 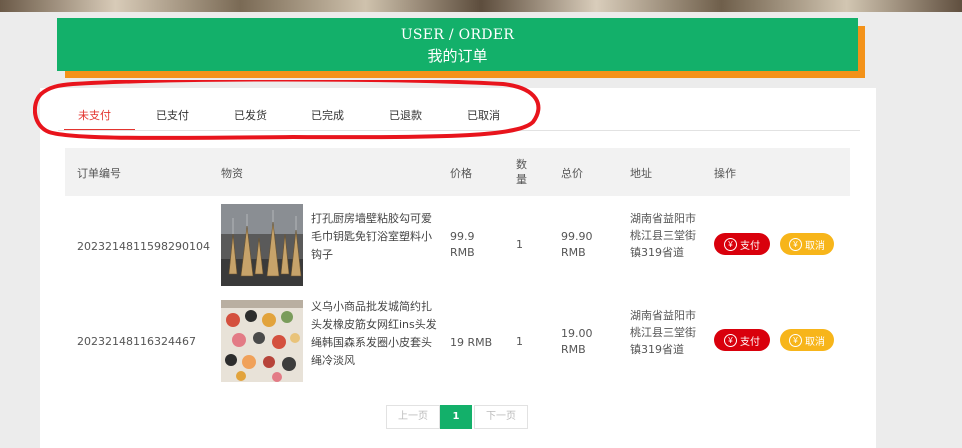 What do you see at coordinates (577, 245) in the screenshot?
I see `total-price: 99.90 RMB` at bounding box center [577, 245].